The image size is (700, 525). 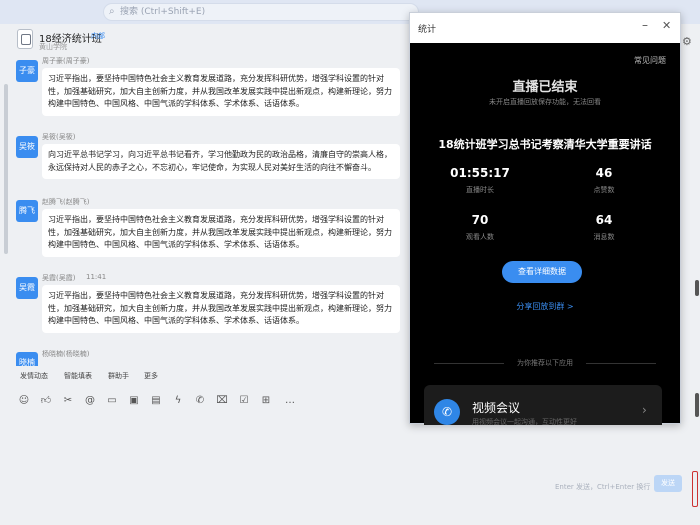 I want to click on minimize-icon: –, so click(x=645, y=25).